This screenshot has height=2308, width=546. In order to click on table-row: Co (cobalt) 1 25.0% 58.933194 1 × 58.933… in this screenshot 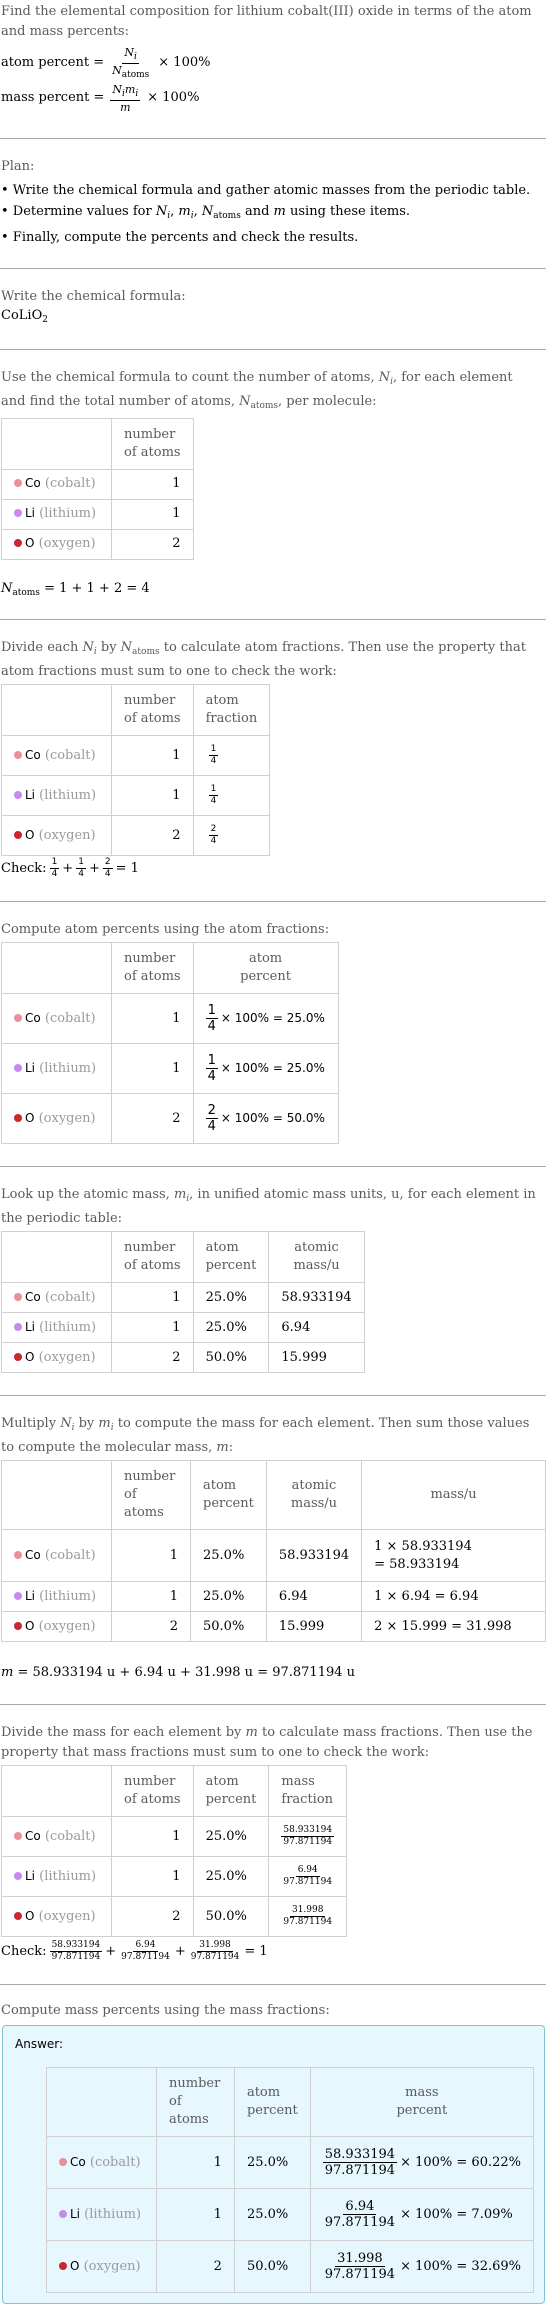, I will do `click(273, 1556)`.